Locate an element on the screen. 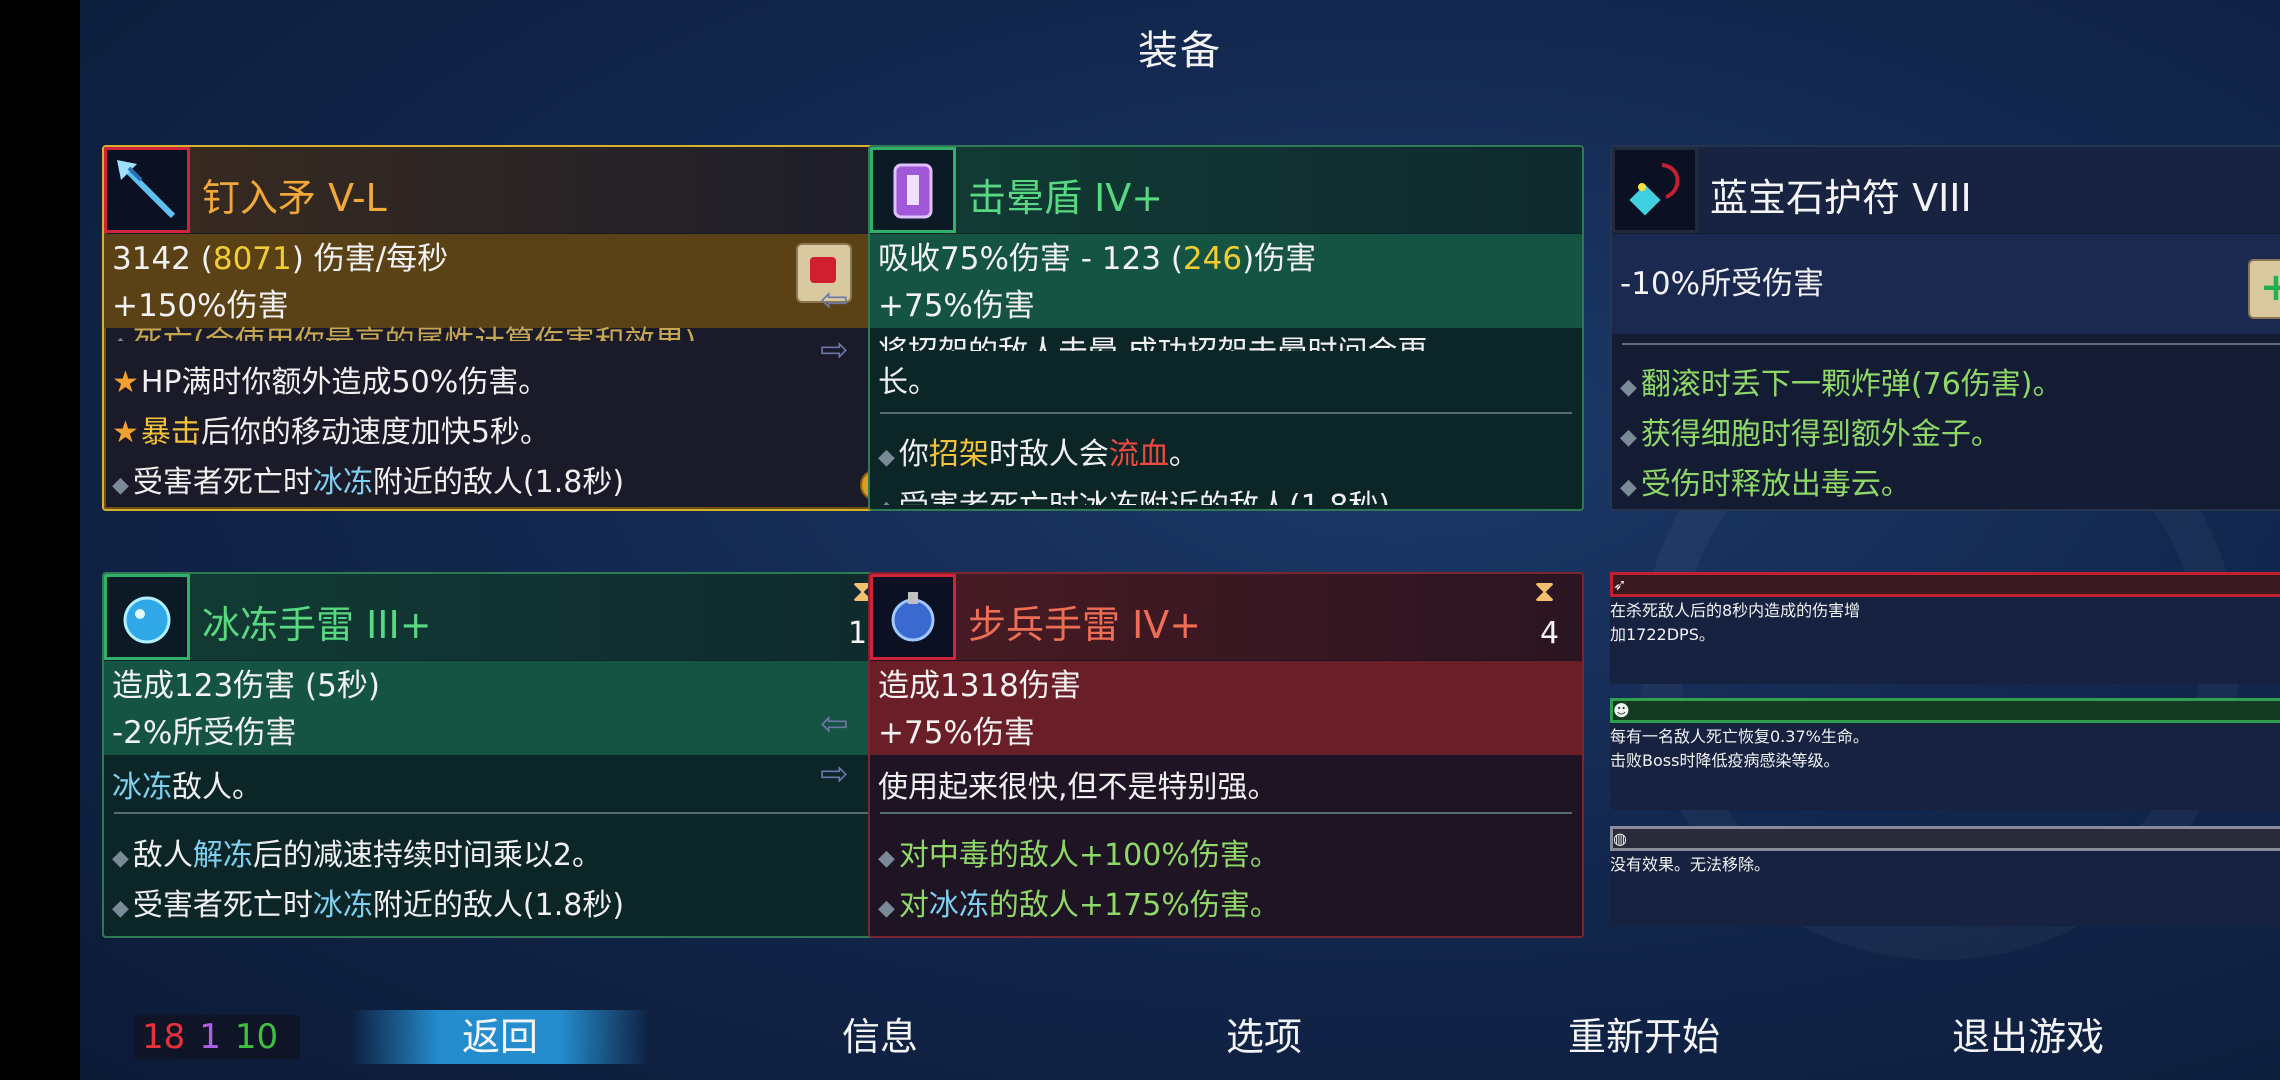 This screenshot has height=1080, width=2280. skill-2-damage: 造成1318伤害 is located at coordinates (1226, 686).